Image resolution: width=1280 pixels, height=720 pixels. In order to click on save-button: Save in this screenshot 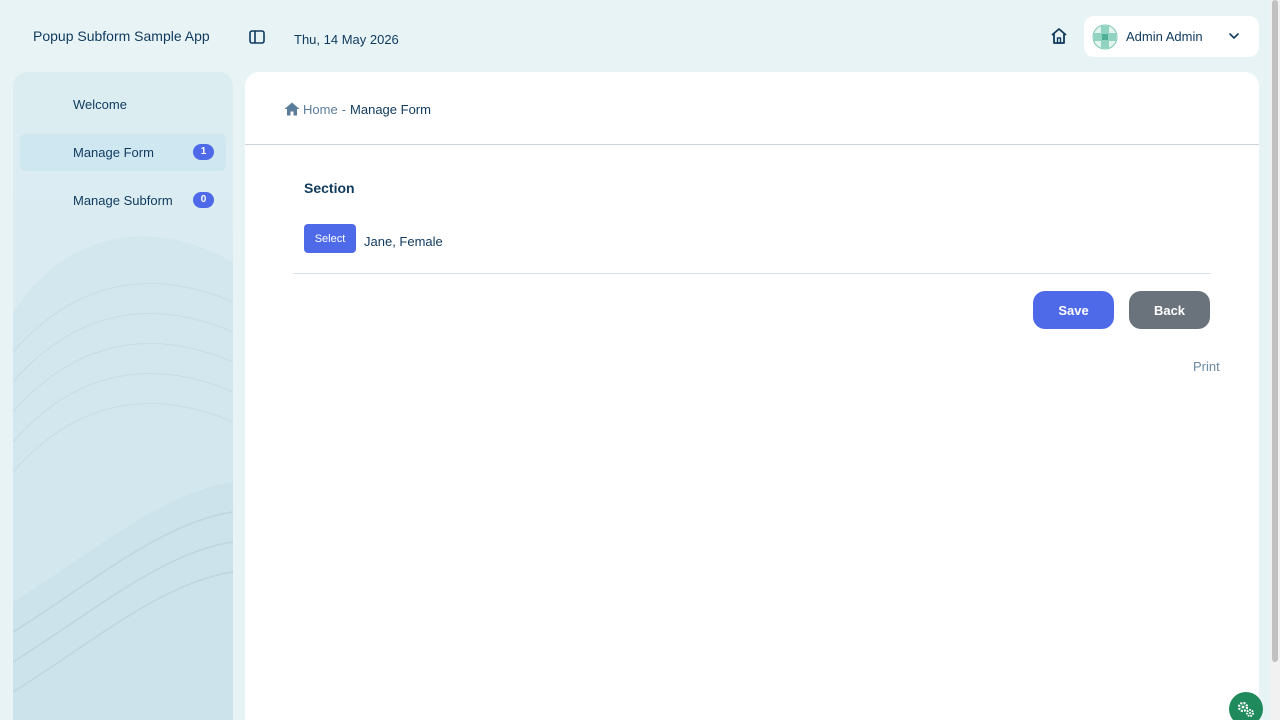, I will do `click(1073, 310)`.